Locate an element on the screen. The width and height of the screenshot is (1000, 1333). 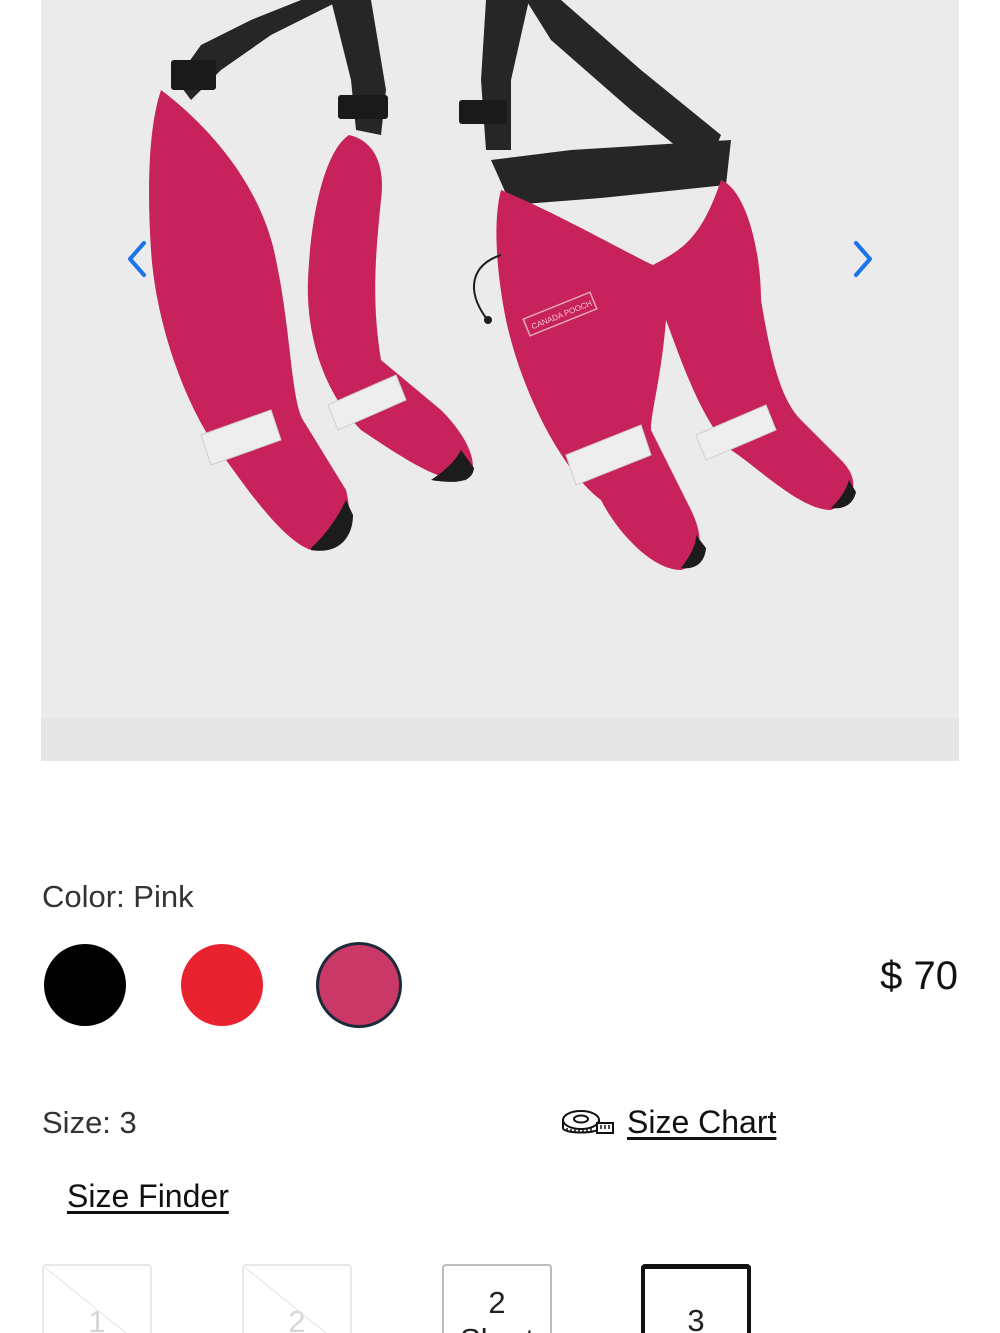
size-option-label: 3 is located at coordinates (696, 1318).